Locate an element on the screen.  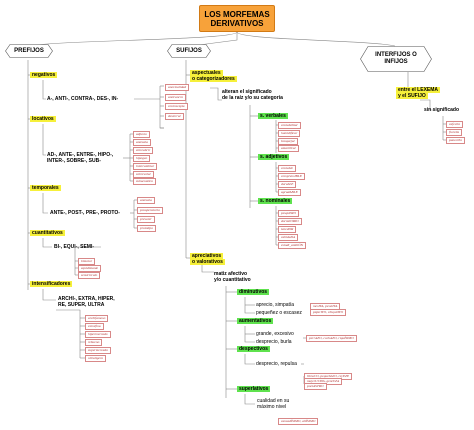
example-florcita: florcita is located at coordinates (454, 132).